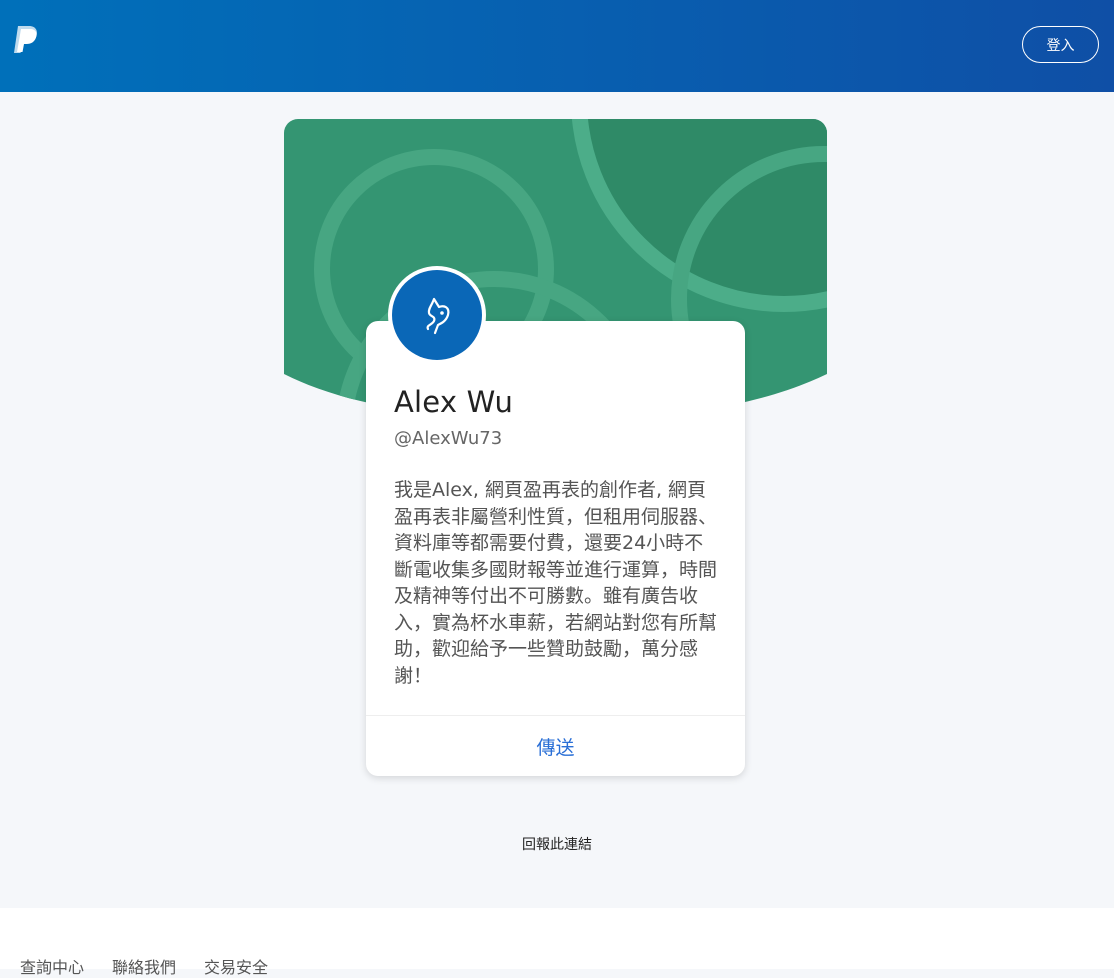 The image size is (1114, 978). What do you see at coordinates (557, 46) in the screenshot?
I see `top-navigation-bar: 登入` at bounding box center [557, 46].